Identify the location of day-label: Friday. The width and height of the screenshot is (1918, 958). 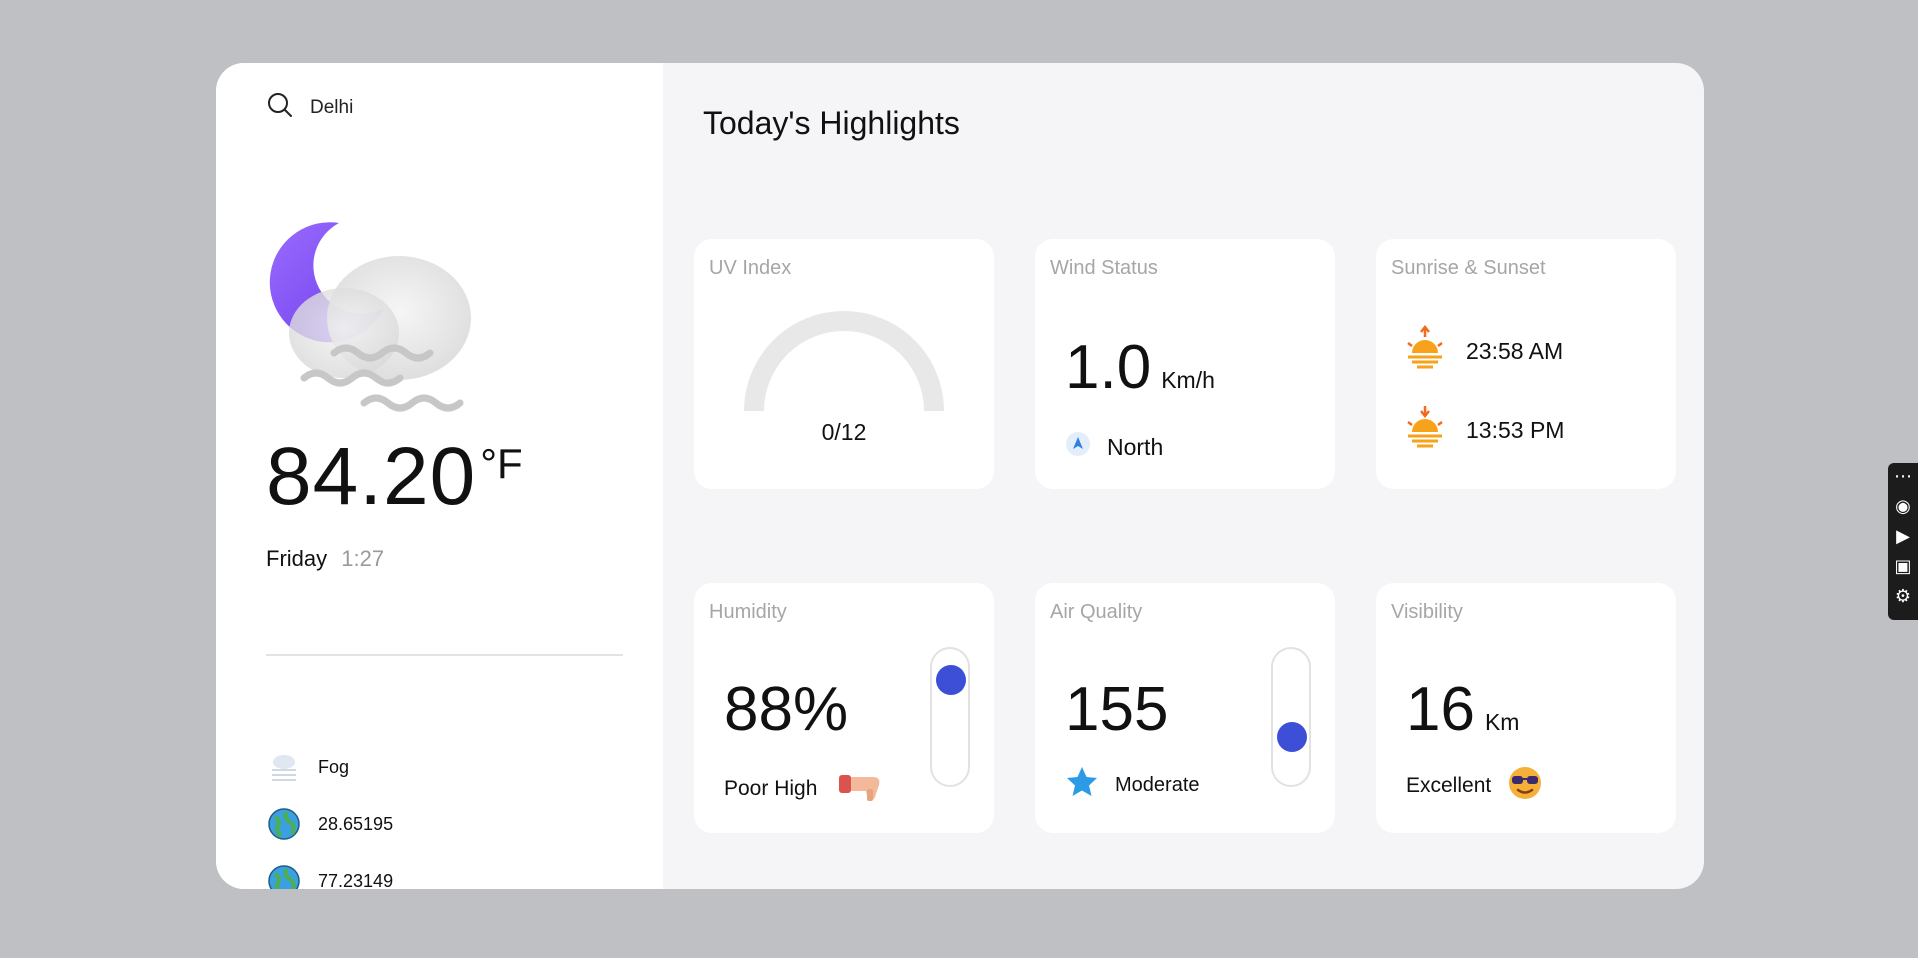
(297, 558).